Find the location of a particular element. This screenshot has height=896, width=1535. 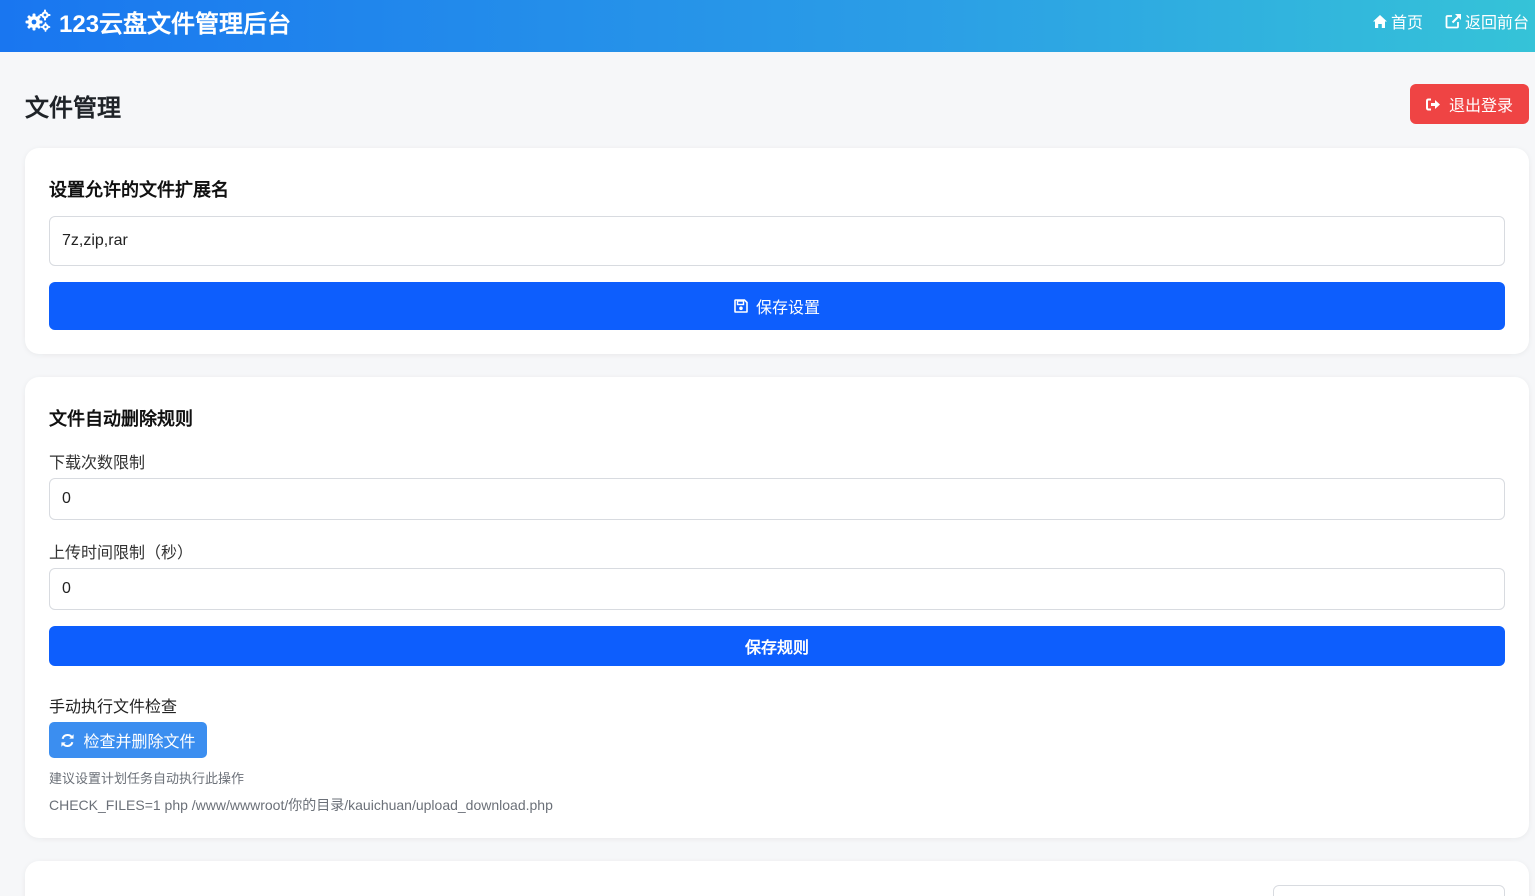

save-settings-label: 保存设置 is located at coordinates (787, 308).